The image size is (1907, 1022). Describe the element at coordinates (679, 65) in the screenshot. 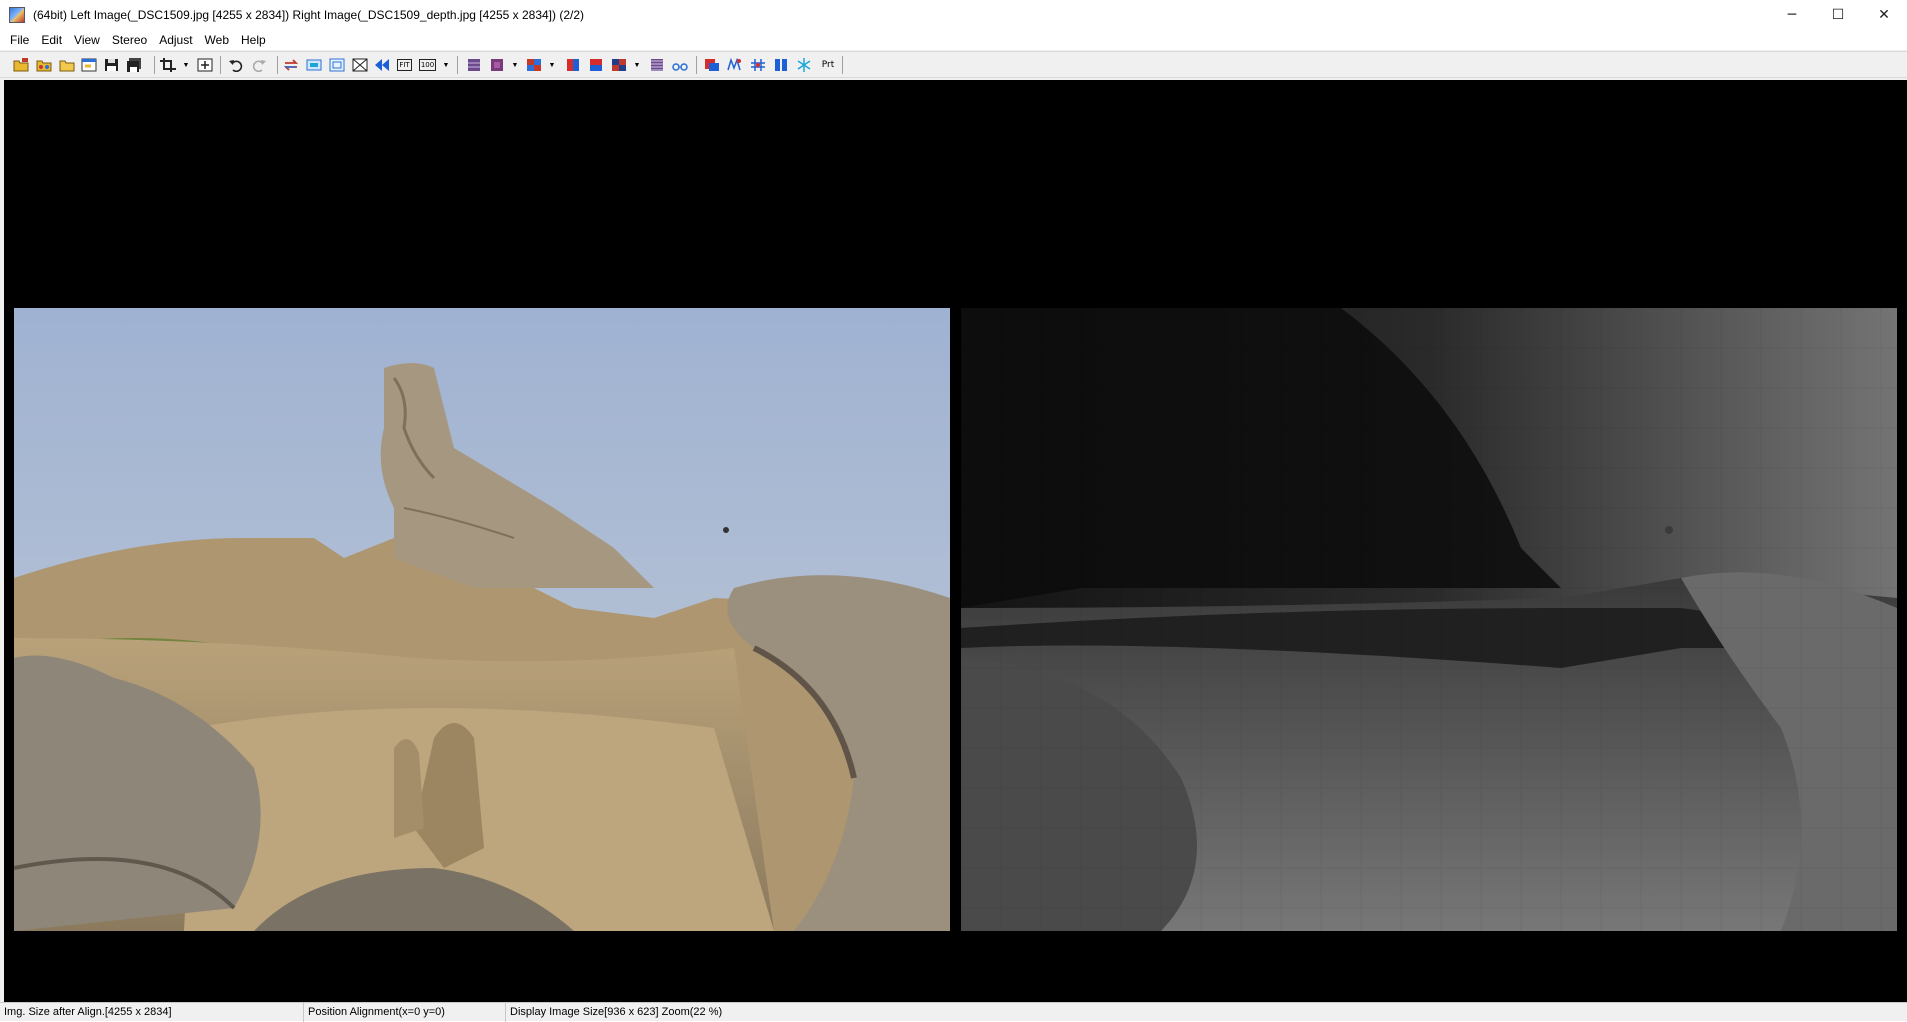

I see `binoculars-icon` at that location.